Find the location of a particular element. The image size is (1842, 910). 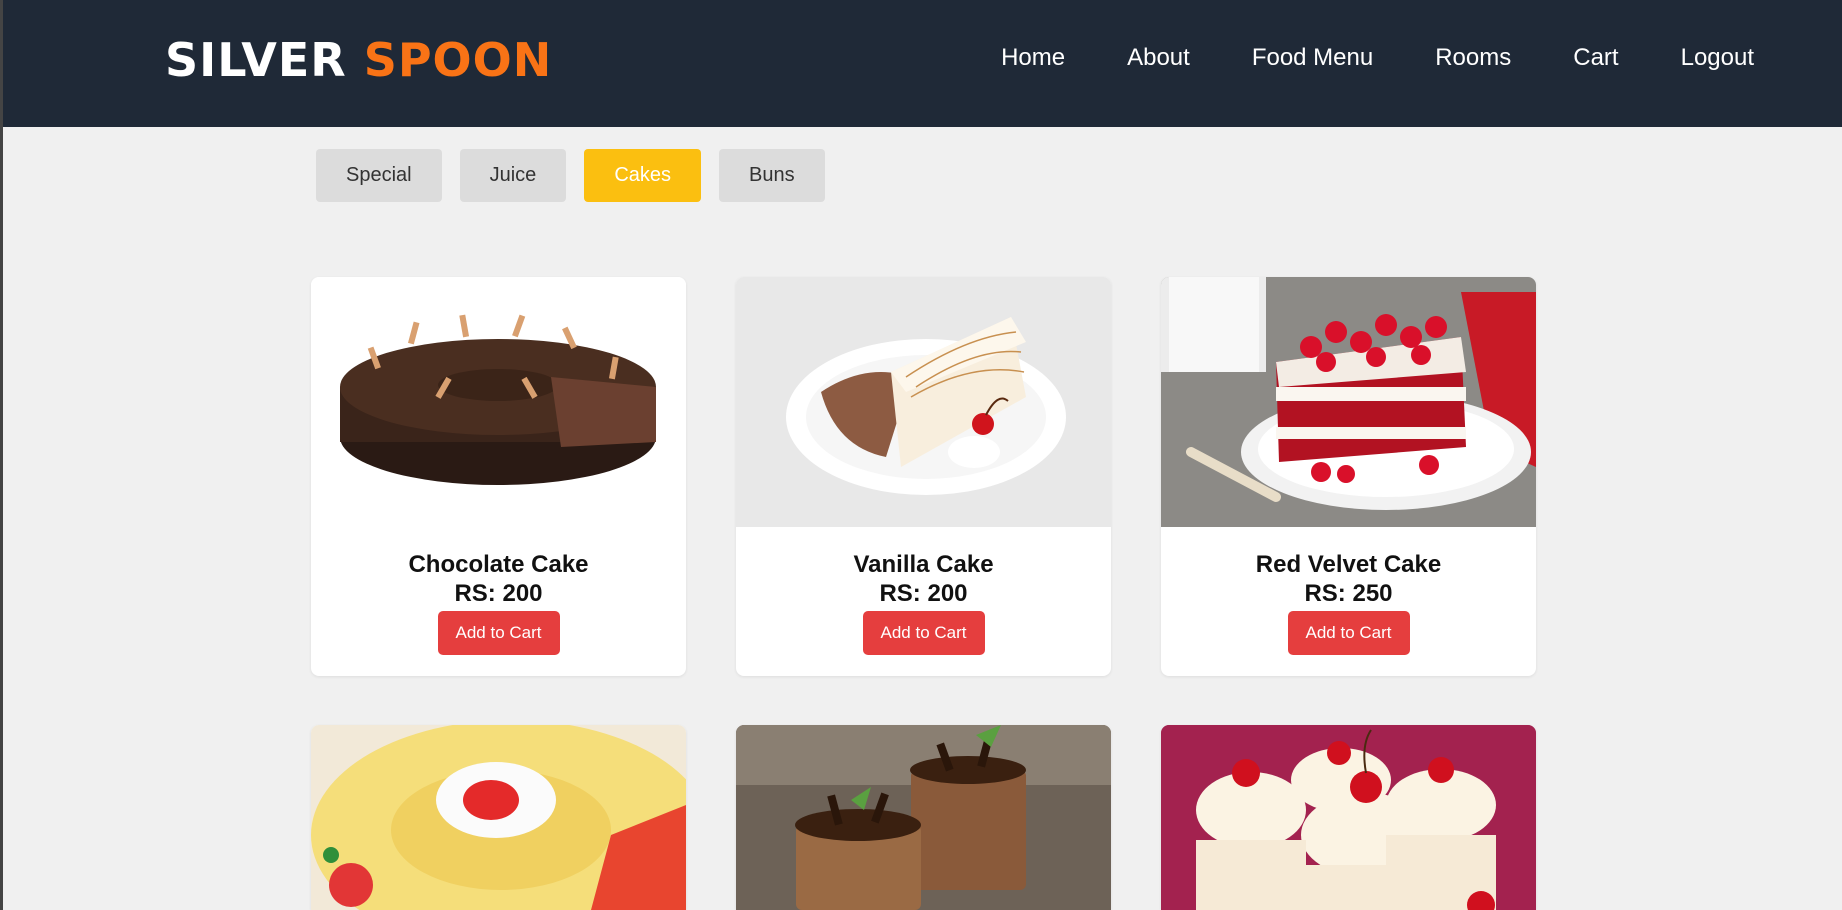

mini-chocolate-cakes-image is located at coordinates (923, 817).